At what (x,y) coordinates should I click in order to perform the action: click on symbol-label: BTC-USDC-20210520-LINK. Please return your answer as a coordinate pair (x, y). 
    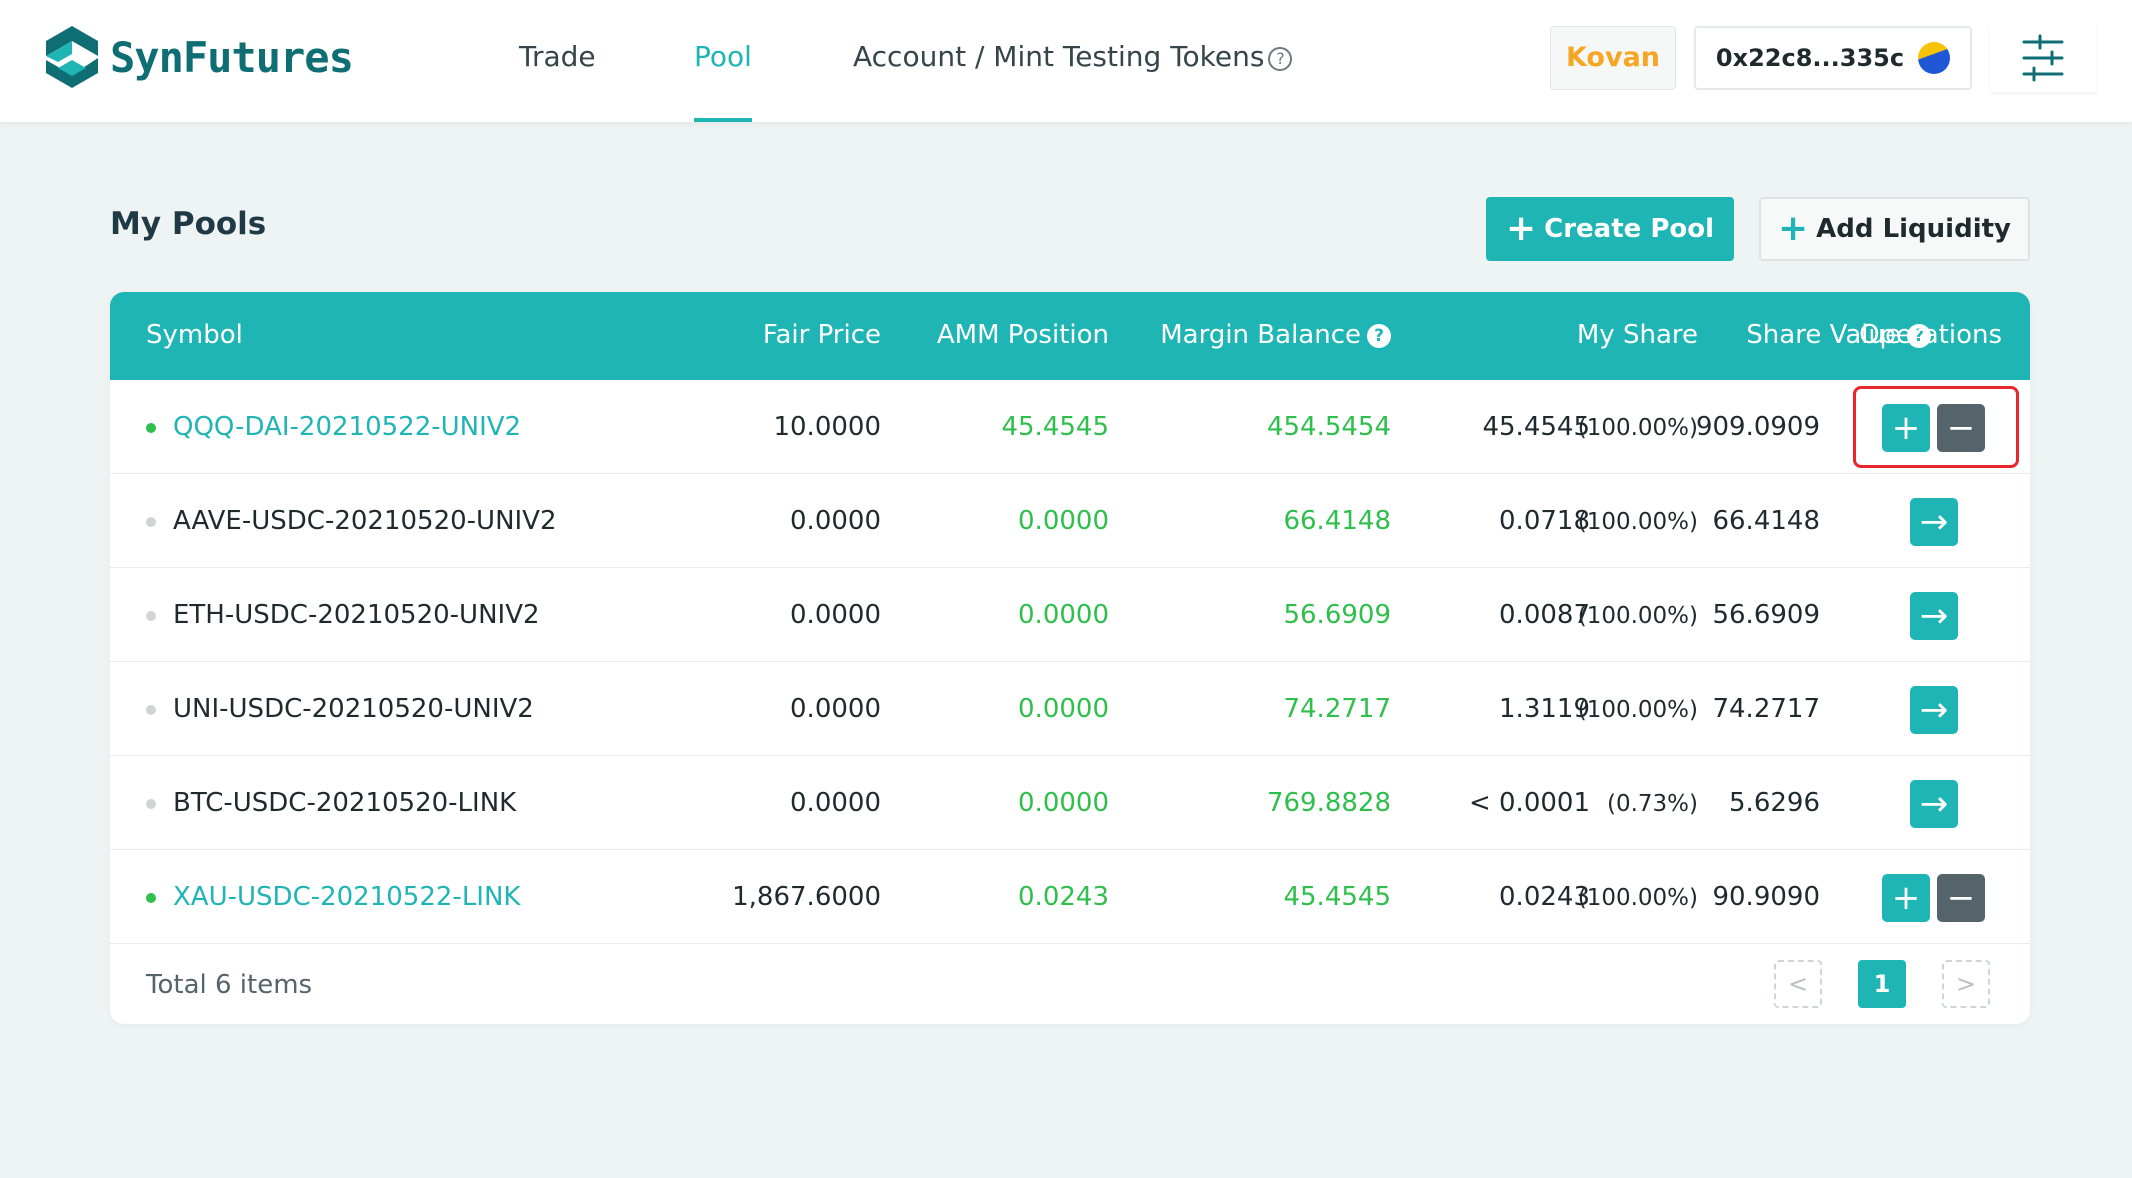
    Looking at the image, I should click on (345, 803).